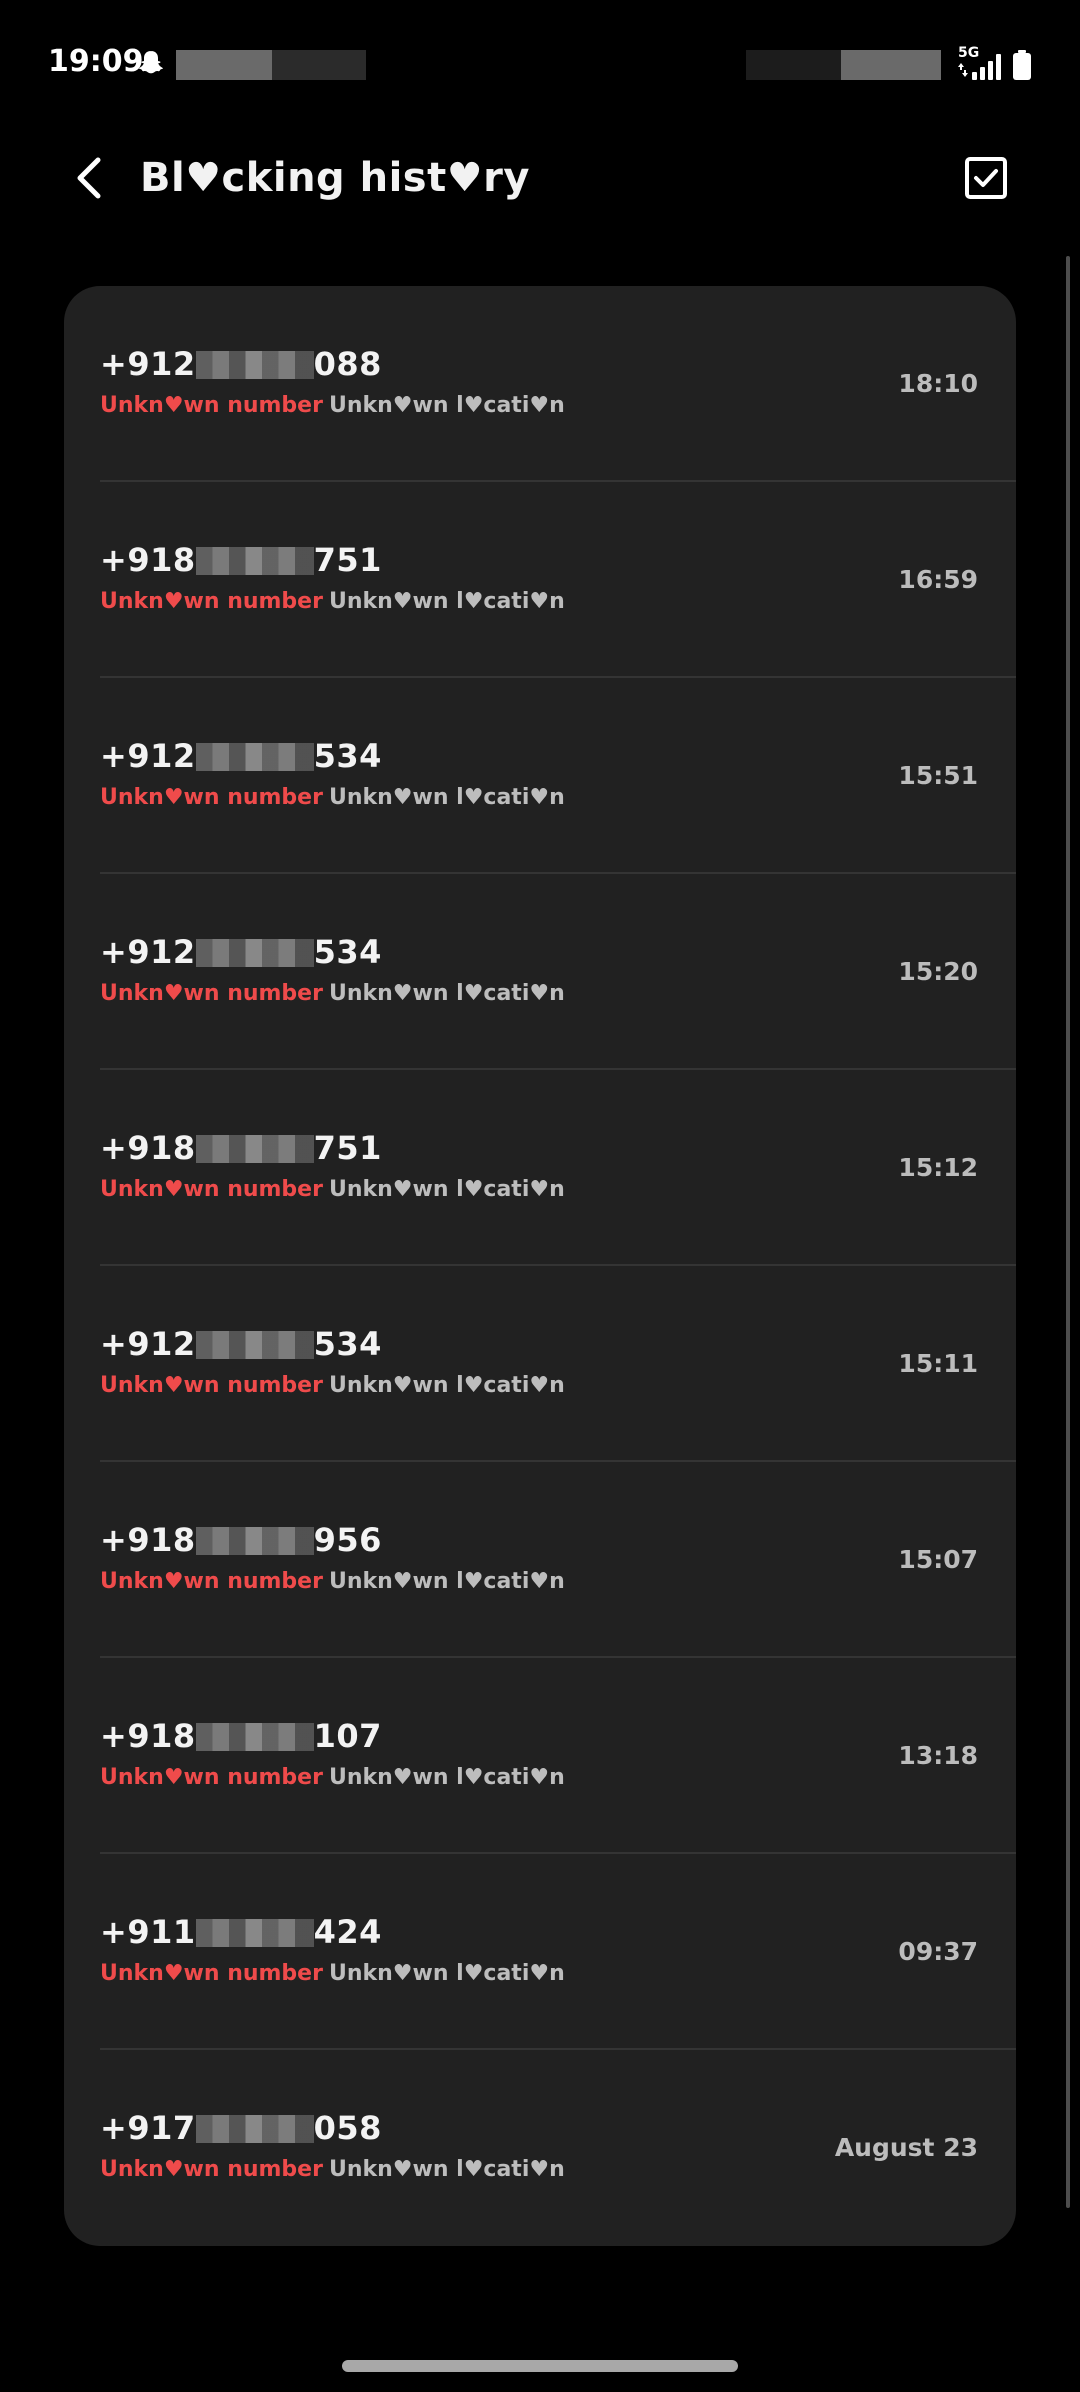 This screenshot has height=2392, width=1080. I want to click on home-indicator, so click(540, 2366).